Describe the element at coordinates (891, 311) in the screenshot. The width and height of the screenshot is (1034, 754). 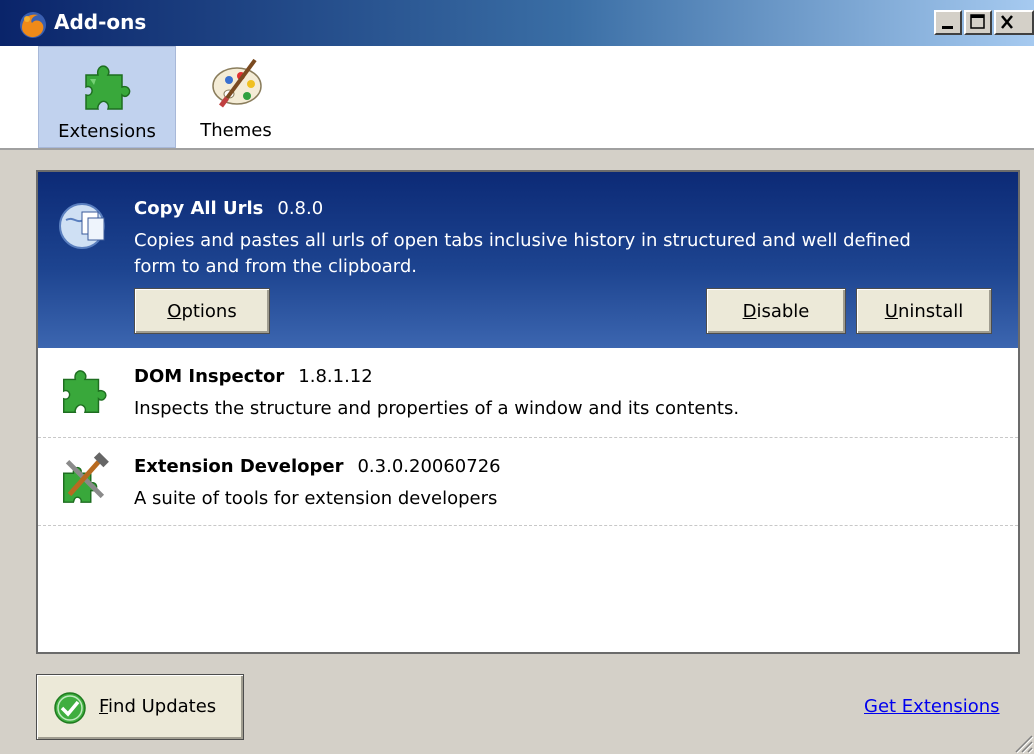
I see `uninstall-button-key: U` at that location.